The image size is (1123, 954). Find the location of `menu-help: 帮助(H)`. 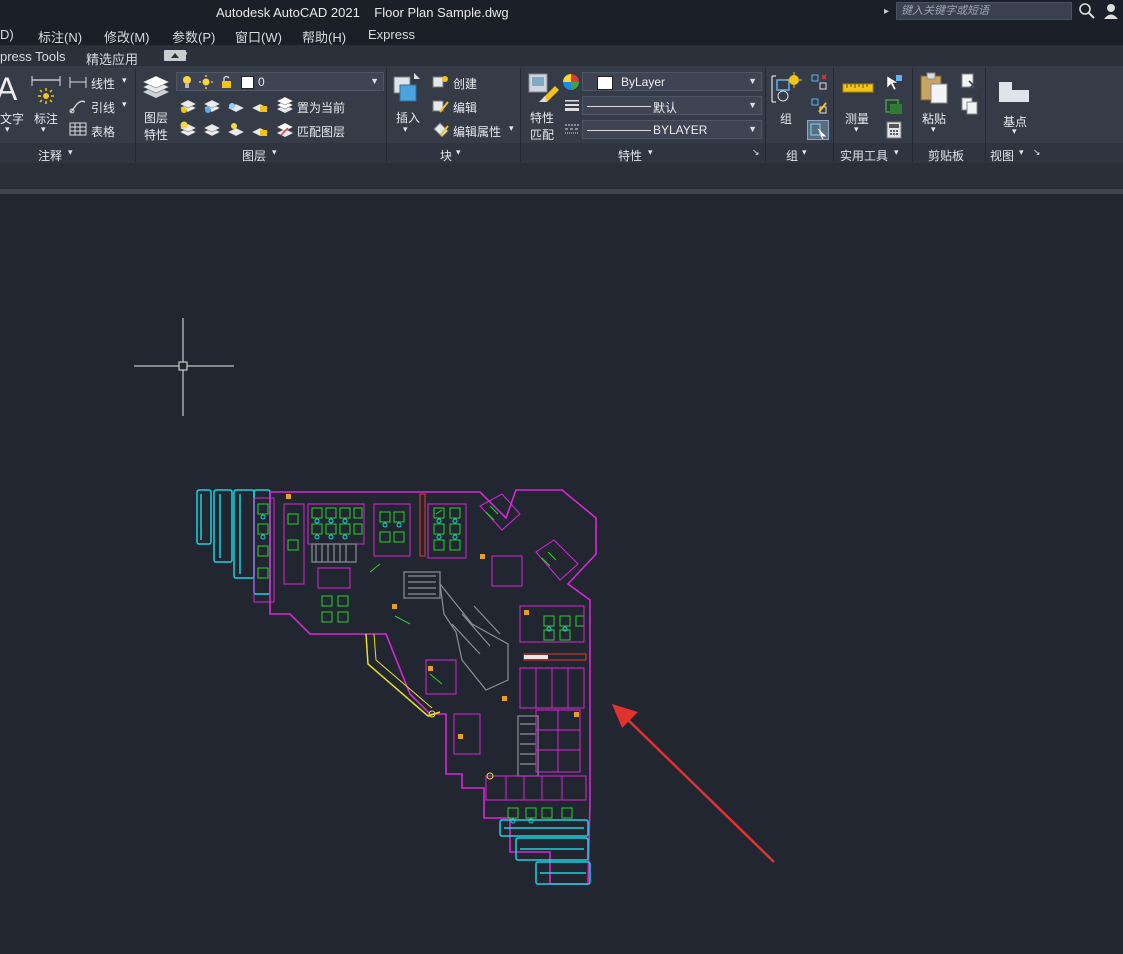

menu-help: 帮助(H) is located at coordinates (324, 36).